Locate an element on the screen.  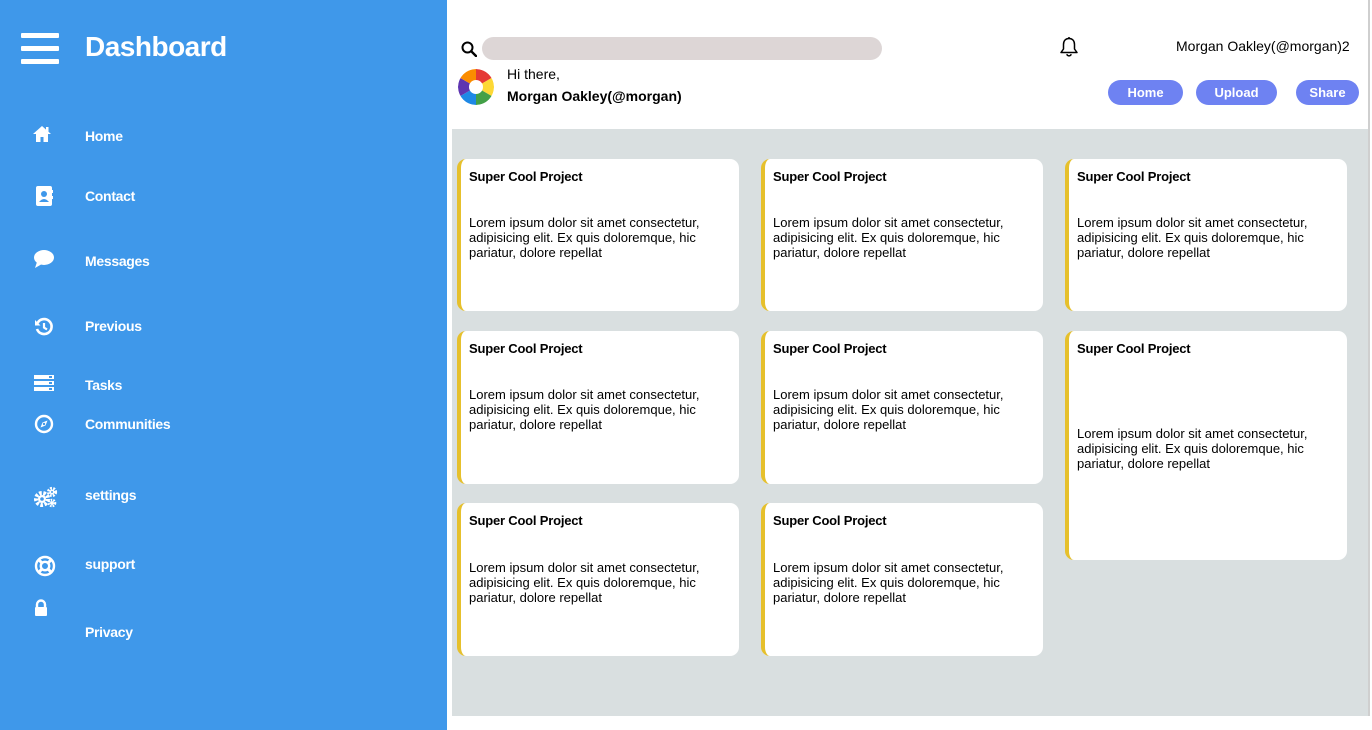
sidebar-item-label: Contact is located at coordinates (110, 196).